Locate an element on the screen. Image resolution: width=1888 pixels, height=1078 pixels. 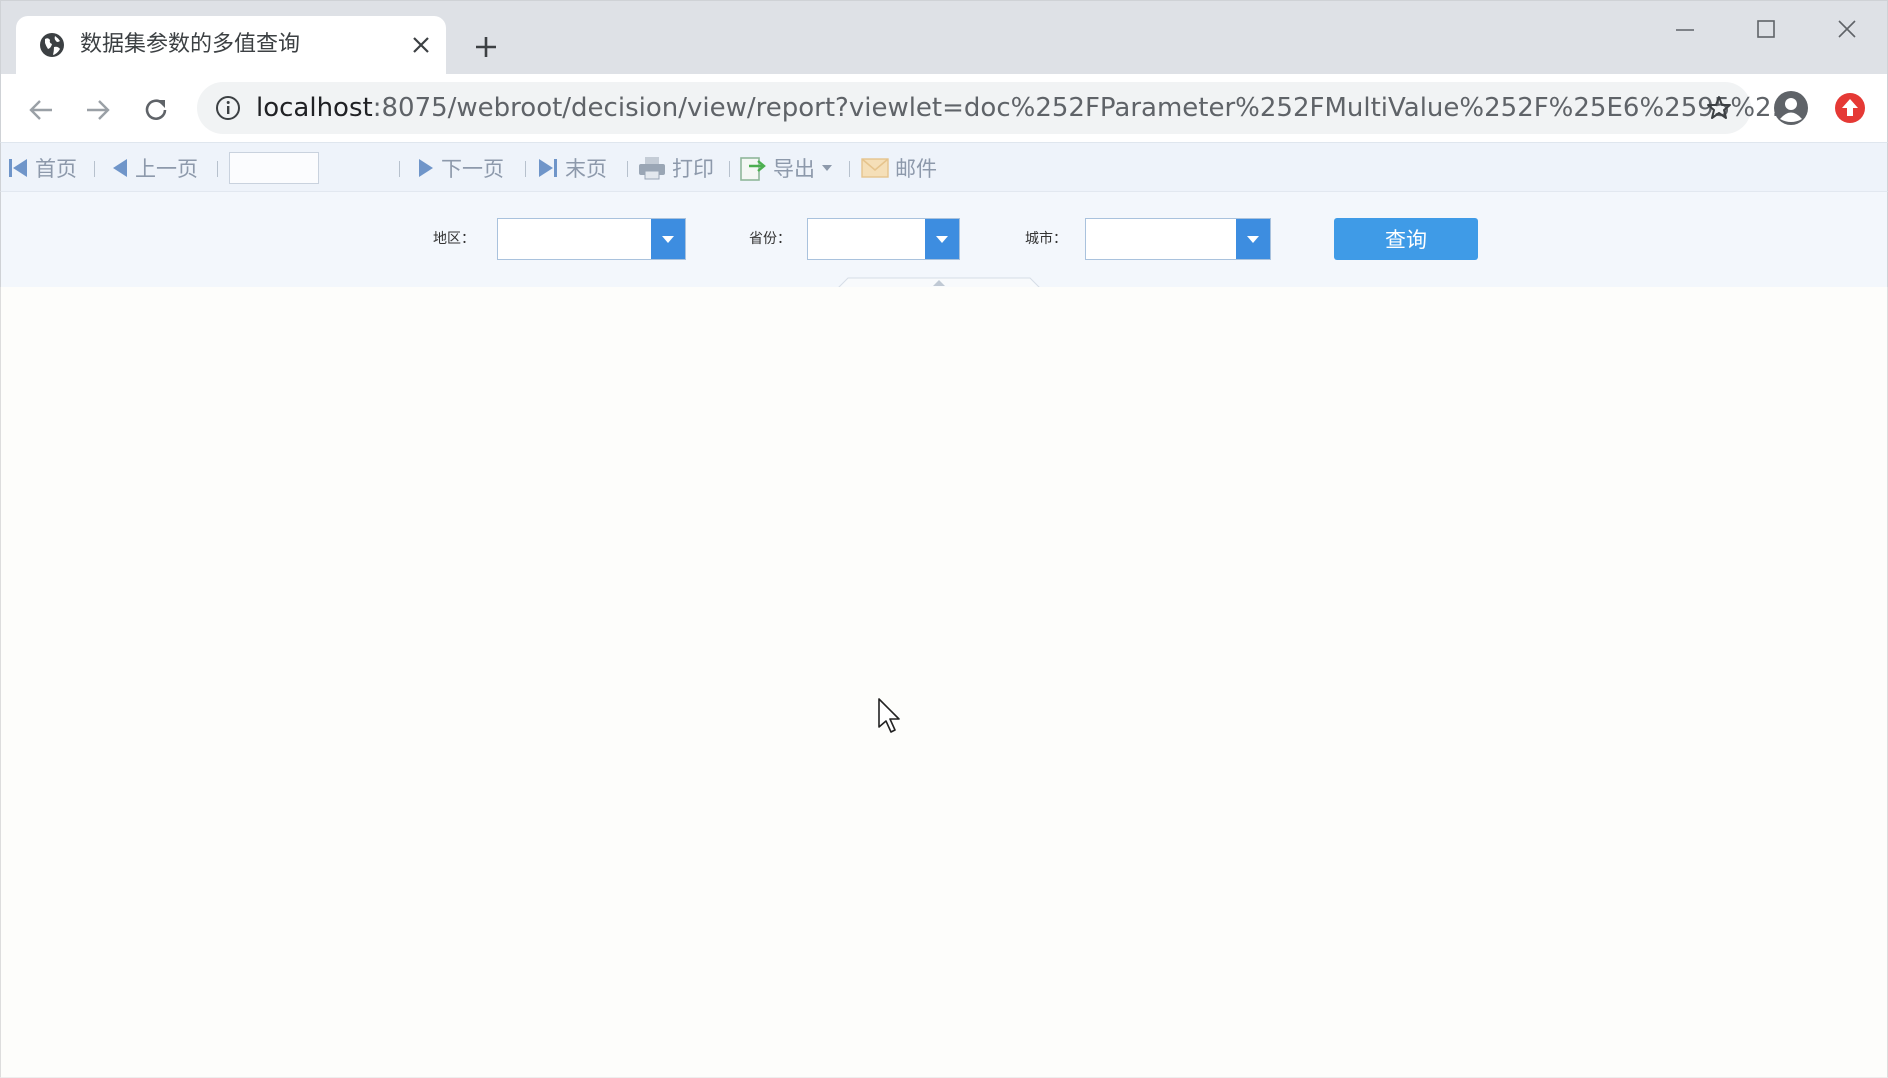
browser-tab: 数据集参数的多值查询 is located at coordinates (231, 46).